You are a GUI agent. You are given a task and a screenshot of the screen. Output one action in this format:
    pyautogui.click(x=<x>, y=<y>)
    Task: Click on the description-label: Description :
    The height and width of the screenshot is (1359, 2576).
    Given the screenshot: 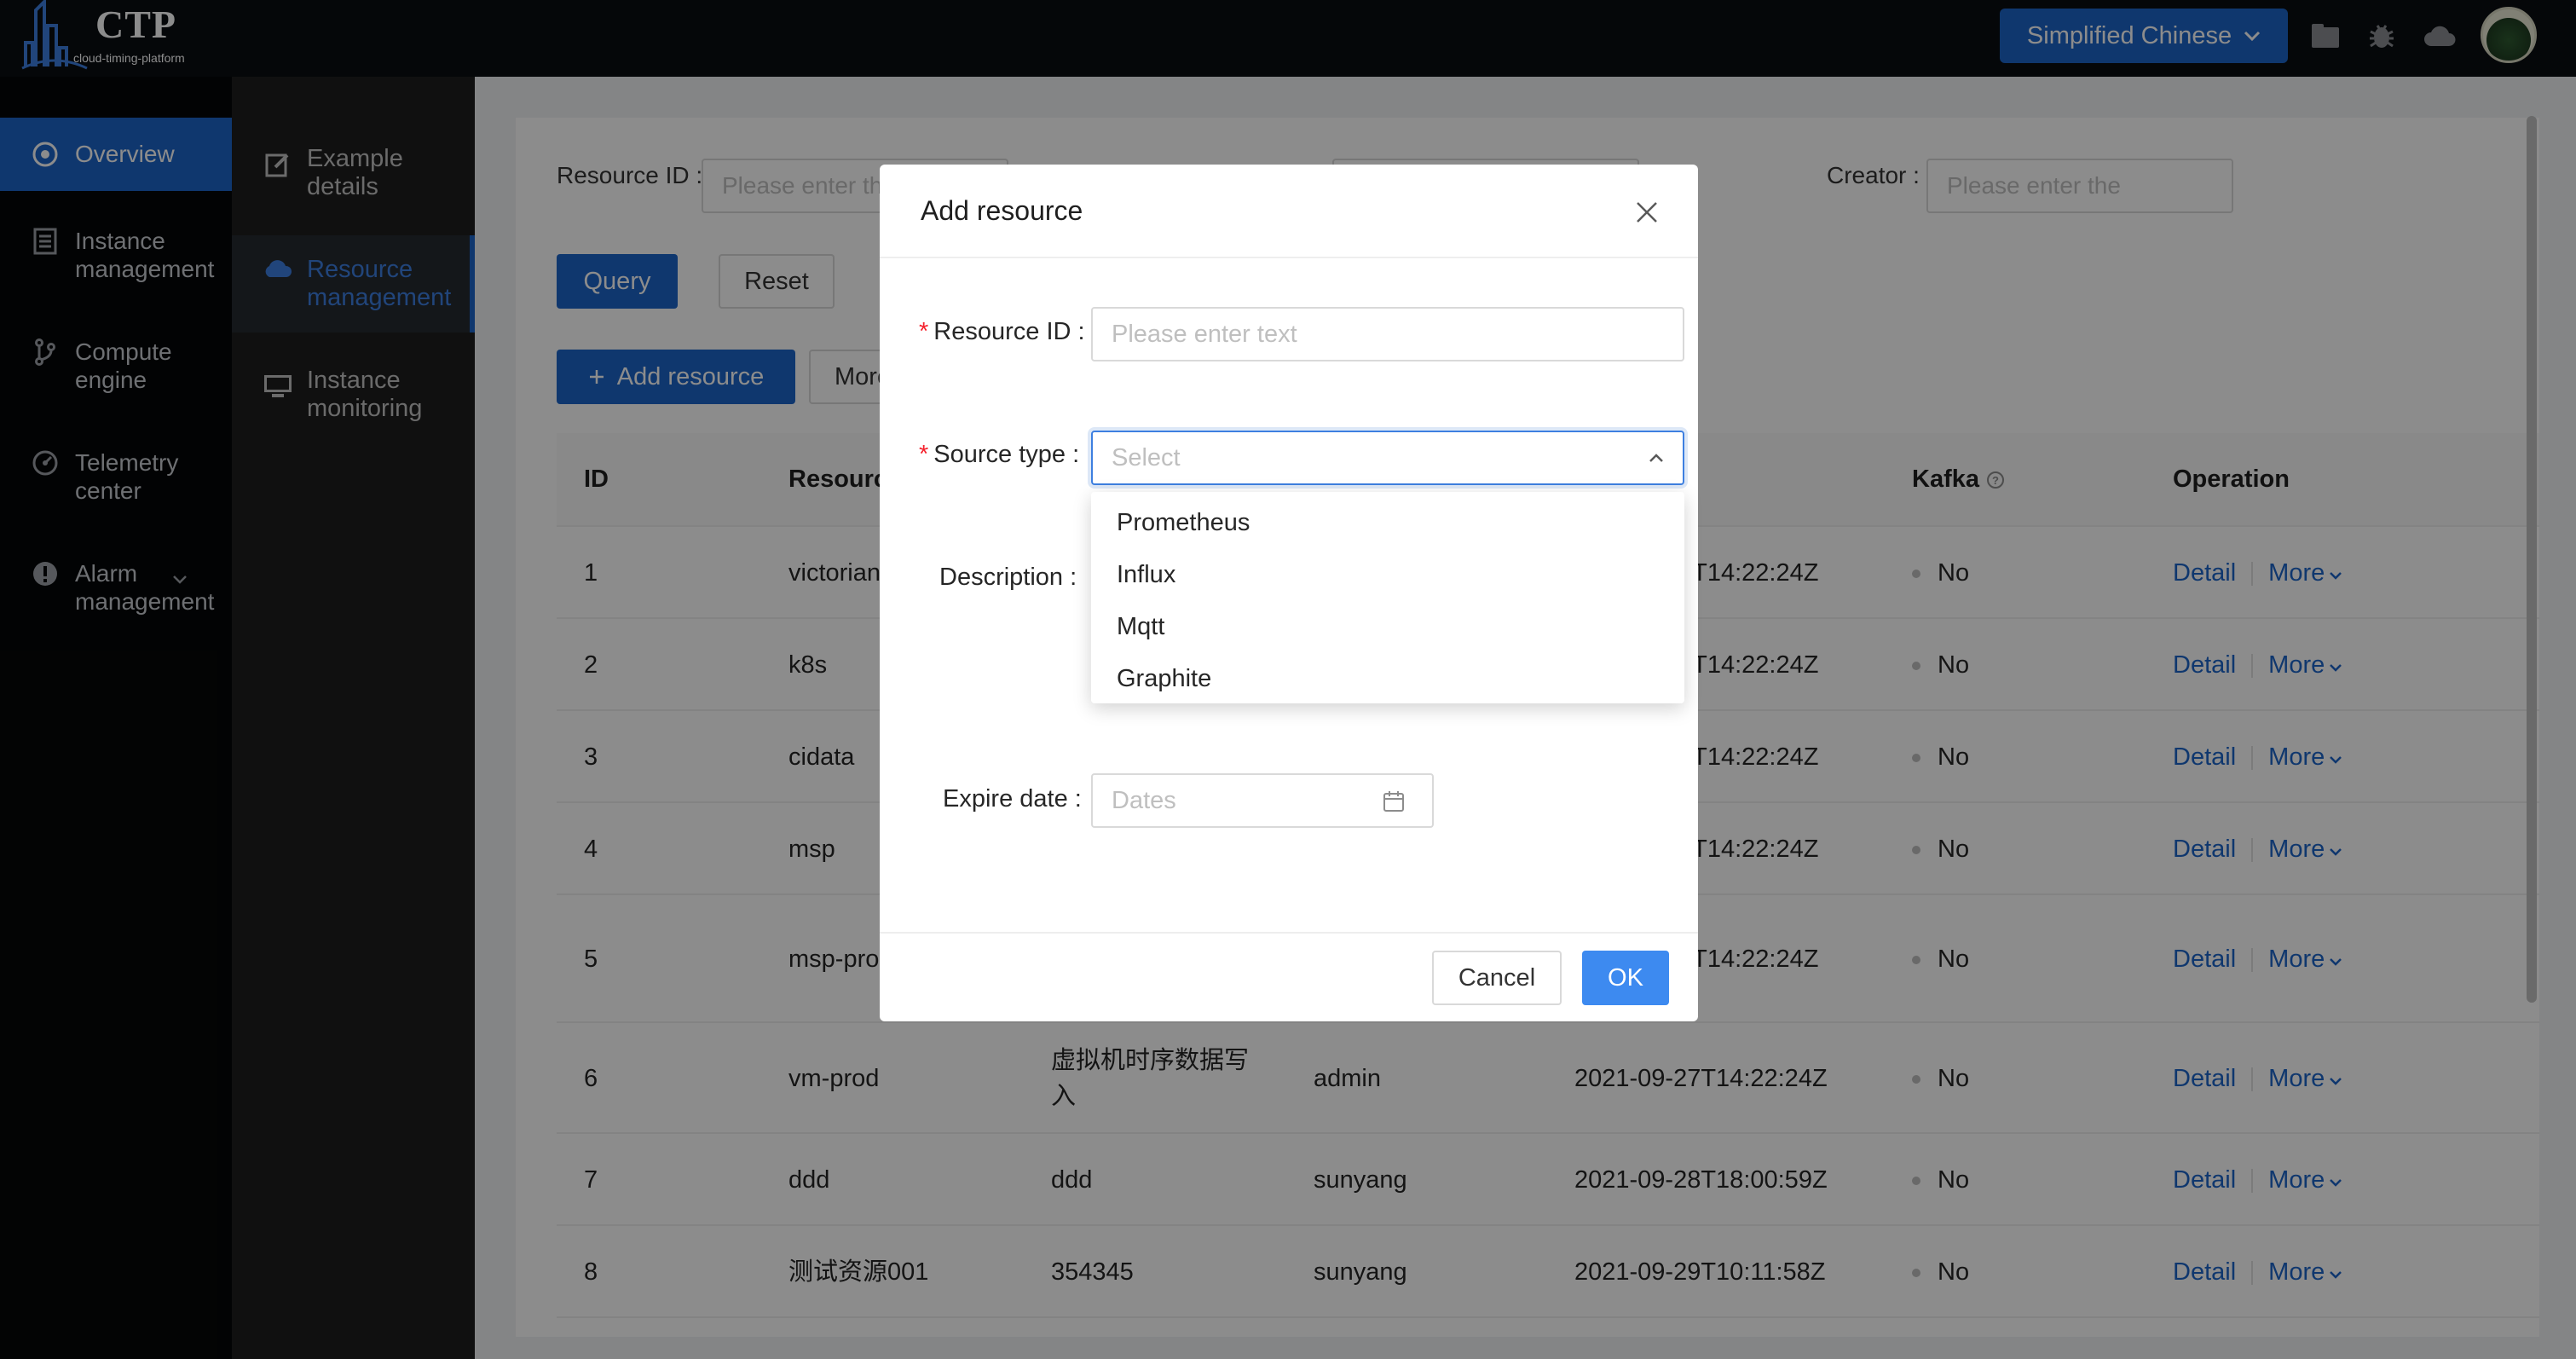 What is the action you would take?
    pyautogui.click(x=1008, y=577)
    